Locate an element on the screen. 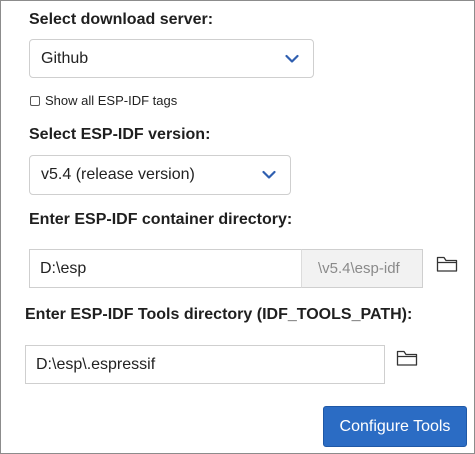 The width and height of the screenshot is (475, 454). container-dir-label: Enter ESP-IDF container directory: is located at coordinates (161, 219).